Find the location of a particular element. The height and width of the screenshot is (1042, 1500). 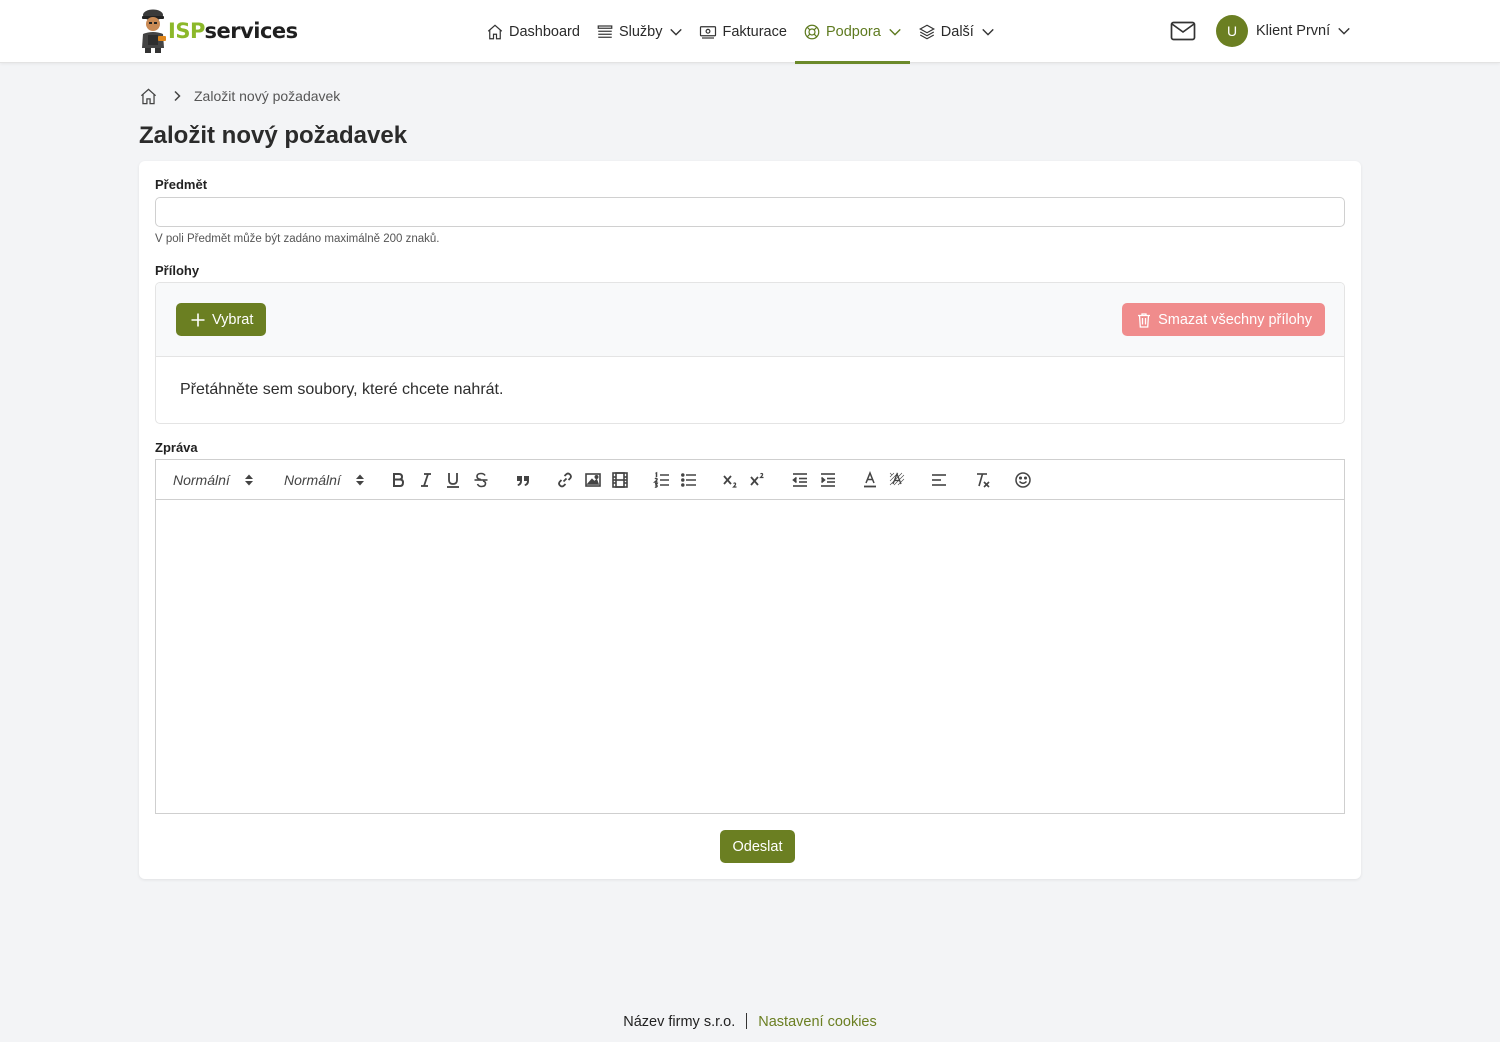

nav-item-podpora: Podpora is located at coordinates (852, 32).